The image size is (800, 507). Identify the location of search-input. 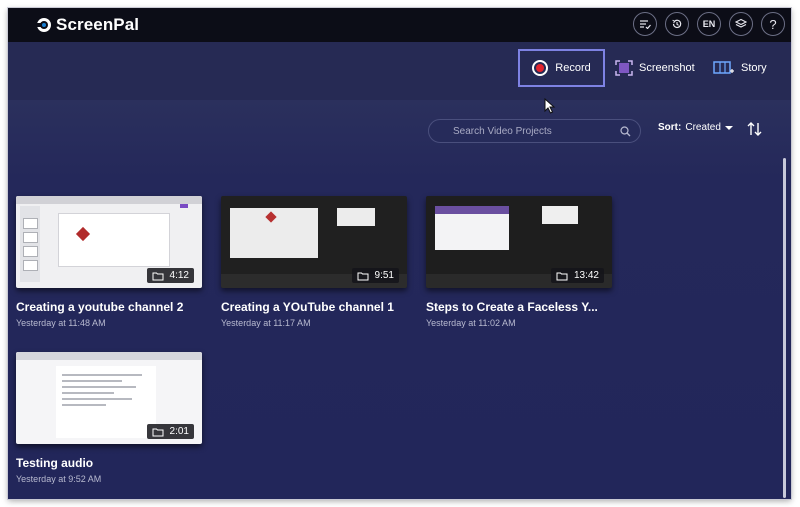
(524, 131).